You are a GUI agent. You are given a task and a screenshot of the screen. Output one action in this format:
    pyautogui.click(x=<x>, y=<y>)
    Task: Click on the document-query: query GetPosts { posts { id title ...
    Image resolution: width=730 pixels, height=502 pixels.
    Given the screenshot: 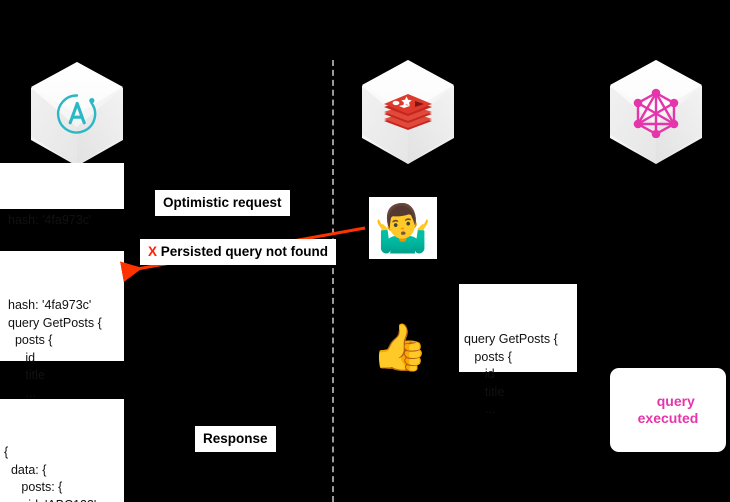 What is the action you would take?
    pyautogui.click(x=518, y=350)
    